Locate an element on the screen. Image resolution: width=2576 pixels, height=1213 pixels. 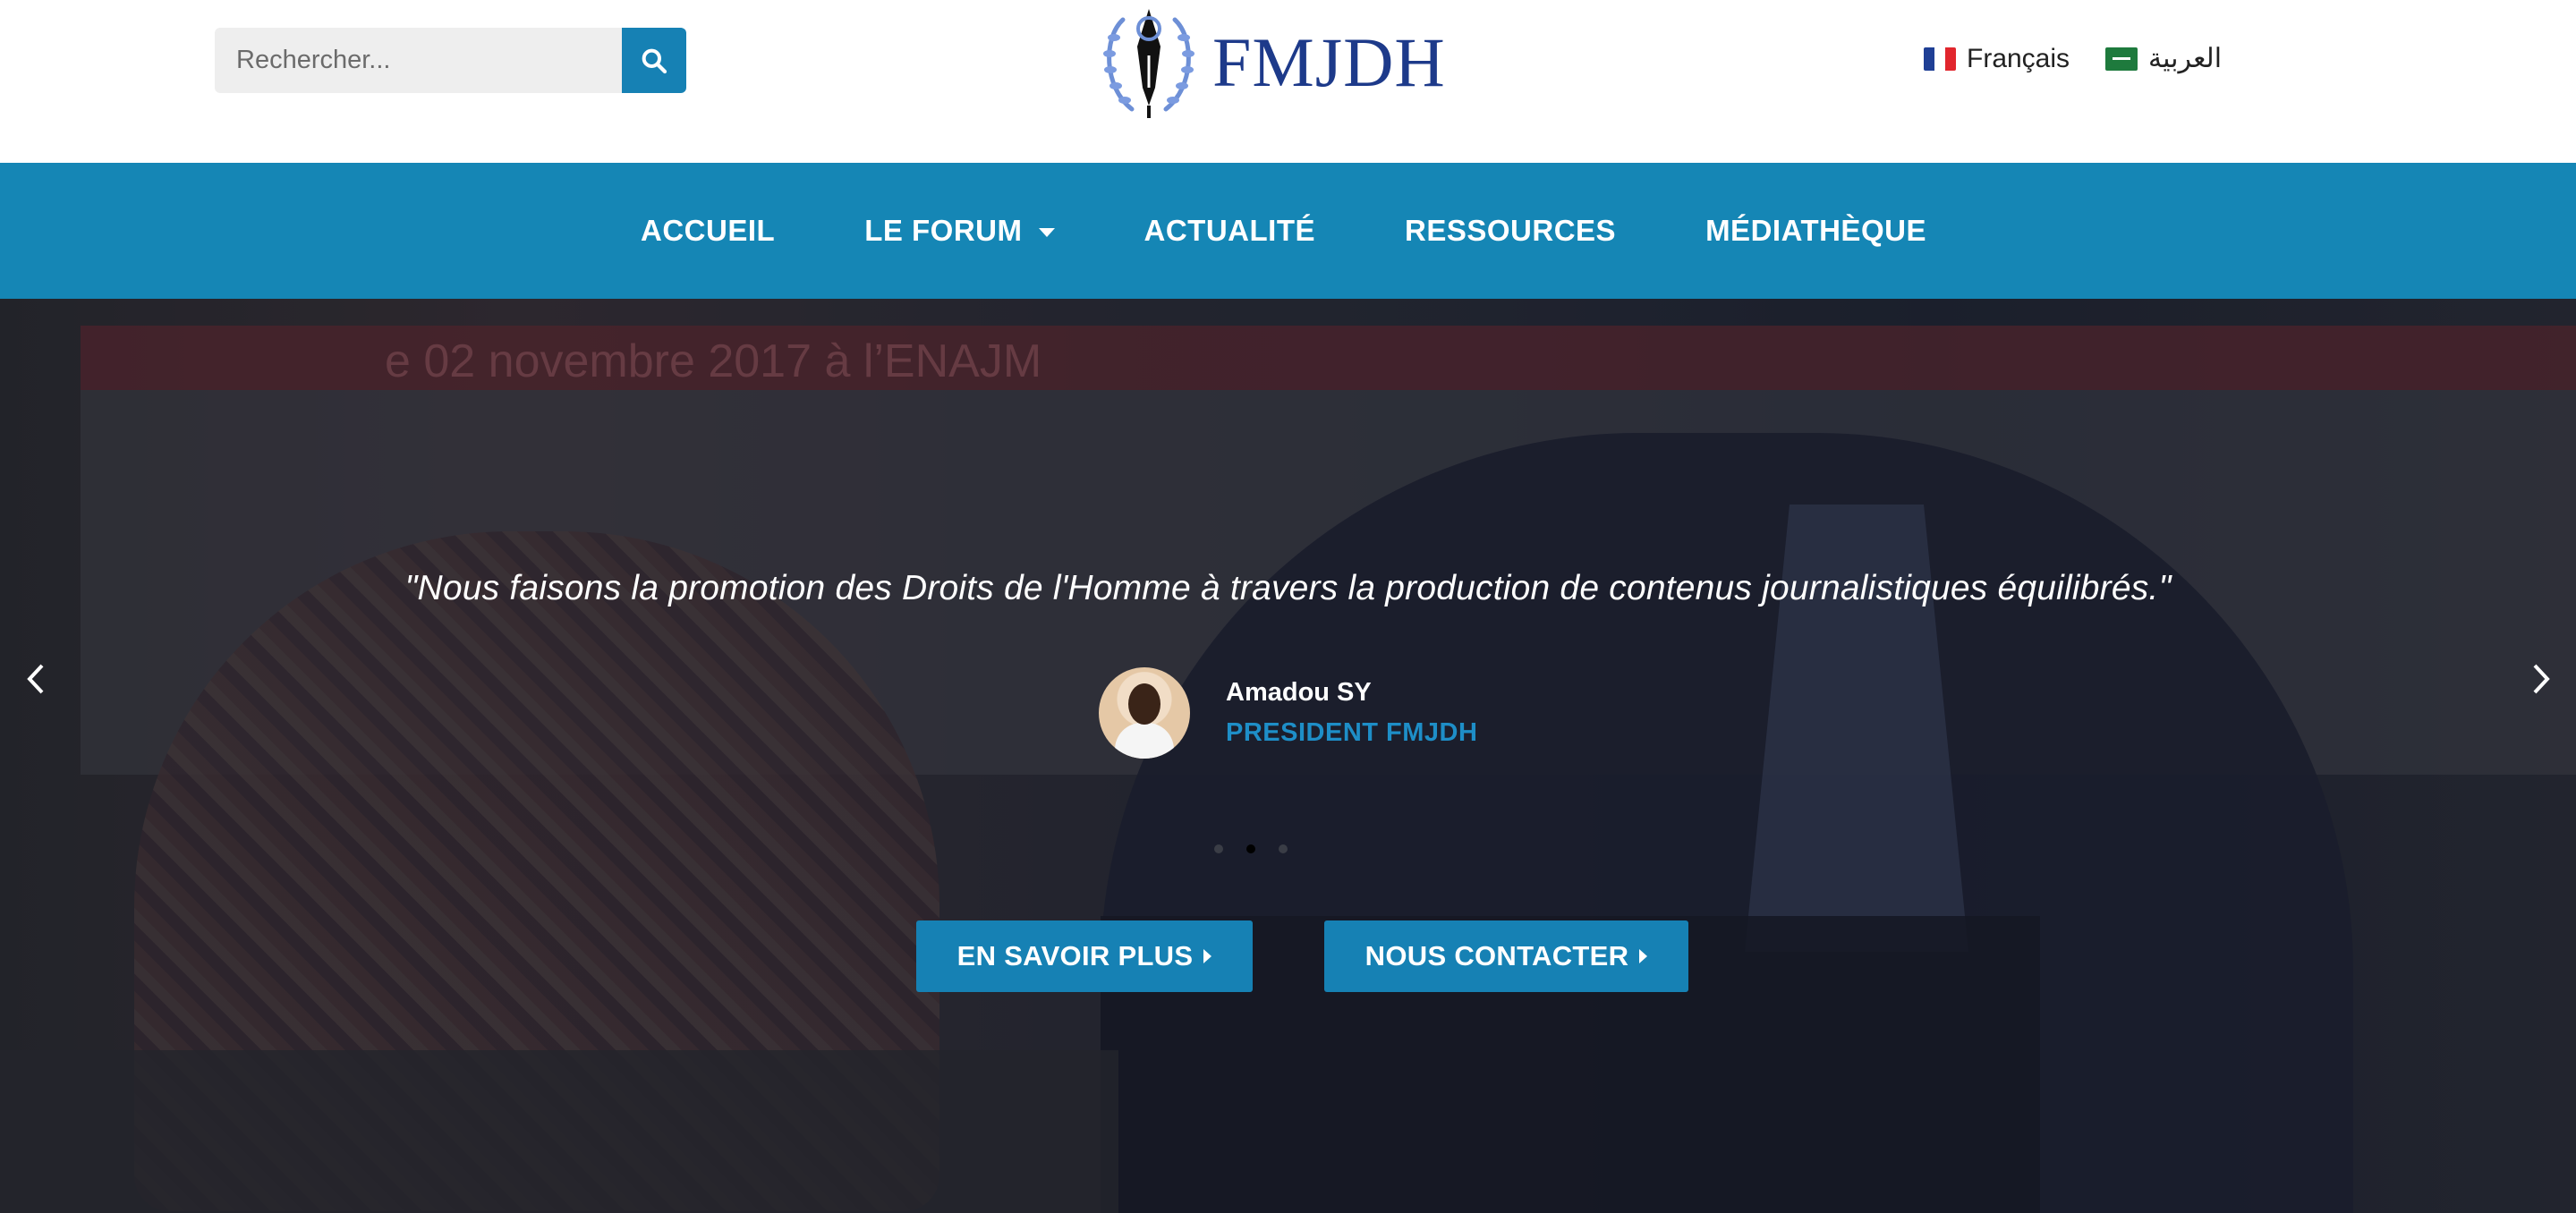
contact-us-button: NOUS CONTACTER is located at coordinates (1506, 956).